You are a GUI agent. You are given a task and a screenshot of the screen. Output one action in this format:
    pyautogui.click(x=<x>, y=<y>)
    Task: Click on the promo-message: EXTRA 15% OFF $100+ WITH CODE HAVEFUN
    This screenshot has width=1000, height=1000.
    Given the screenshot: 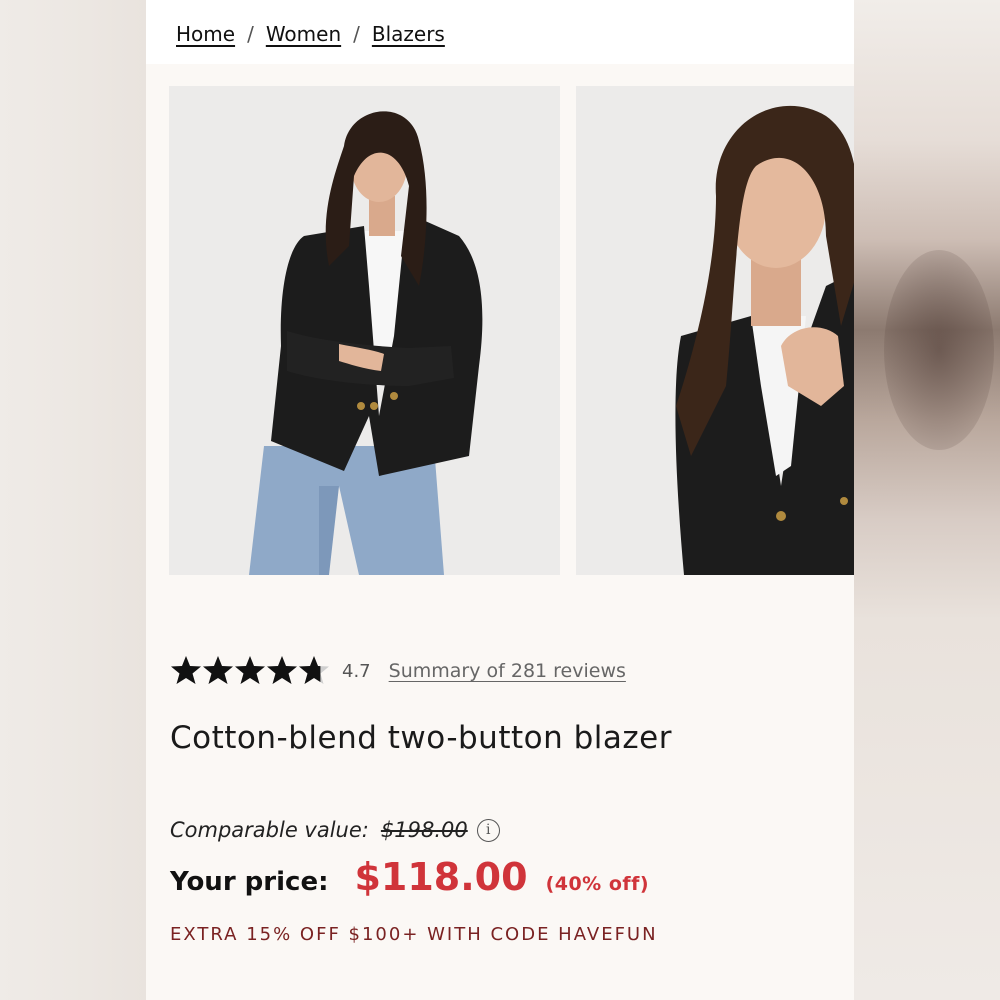 What is the action you would take?
    pyautogui.click(x=414, y=934)
    